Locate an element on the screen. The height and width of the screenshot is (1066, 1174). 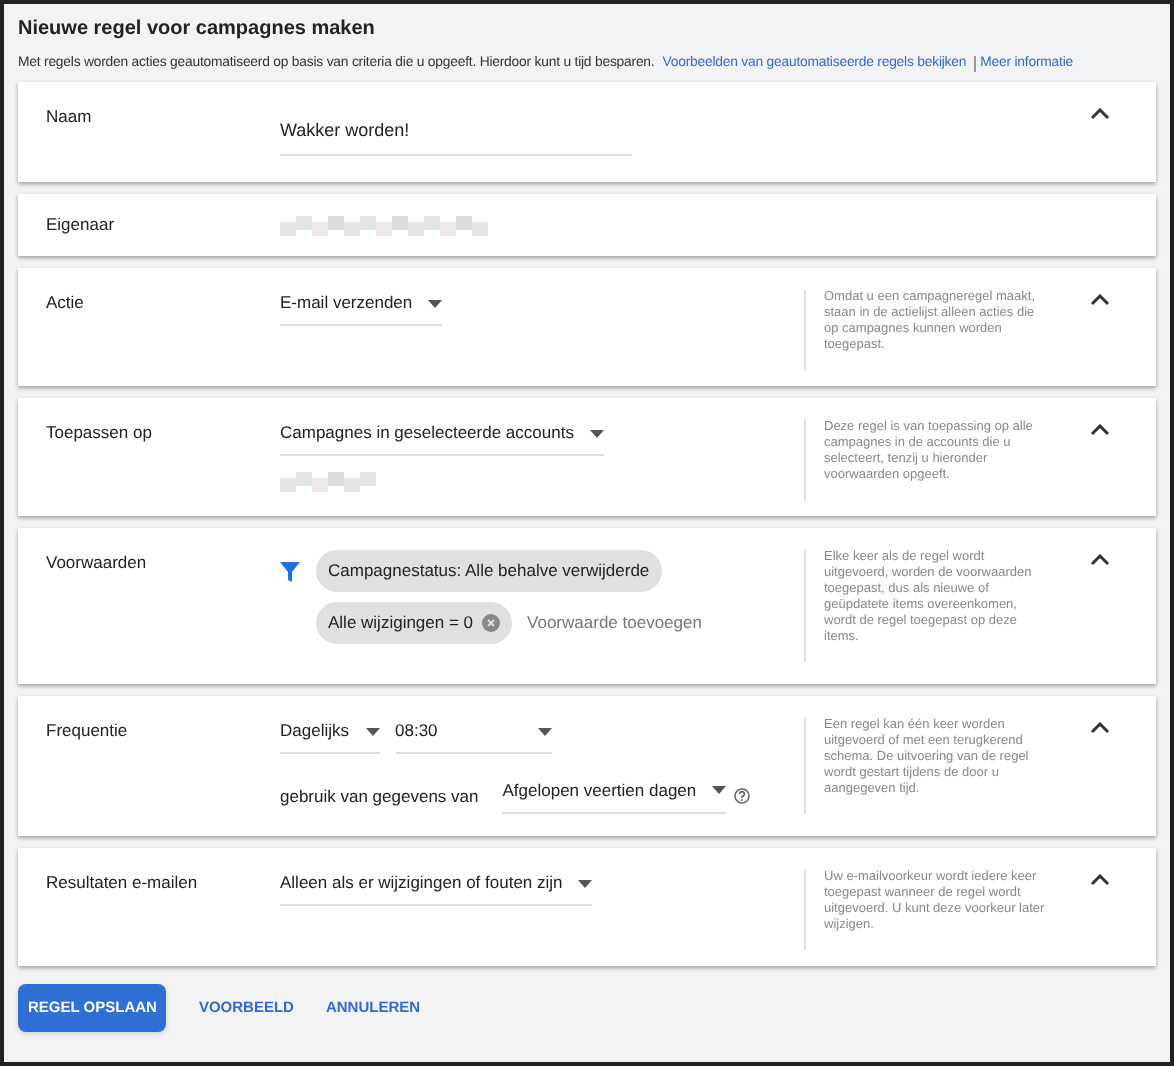
dropdown: Alleen als er wijzigingen of fouten zijn is located at coordinates (436, 888).